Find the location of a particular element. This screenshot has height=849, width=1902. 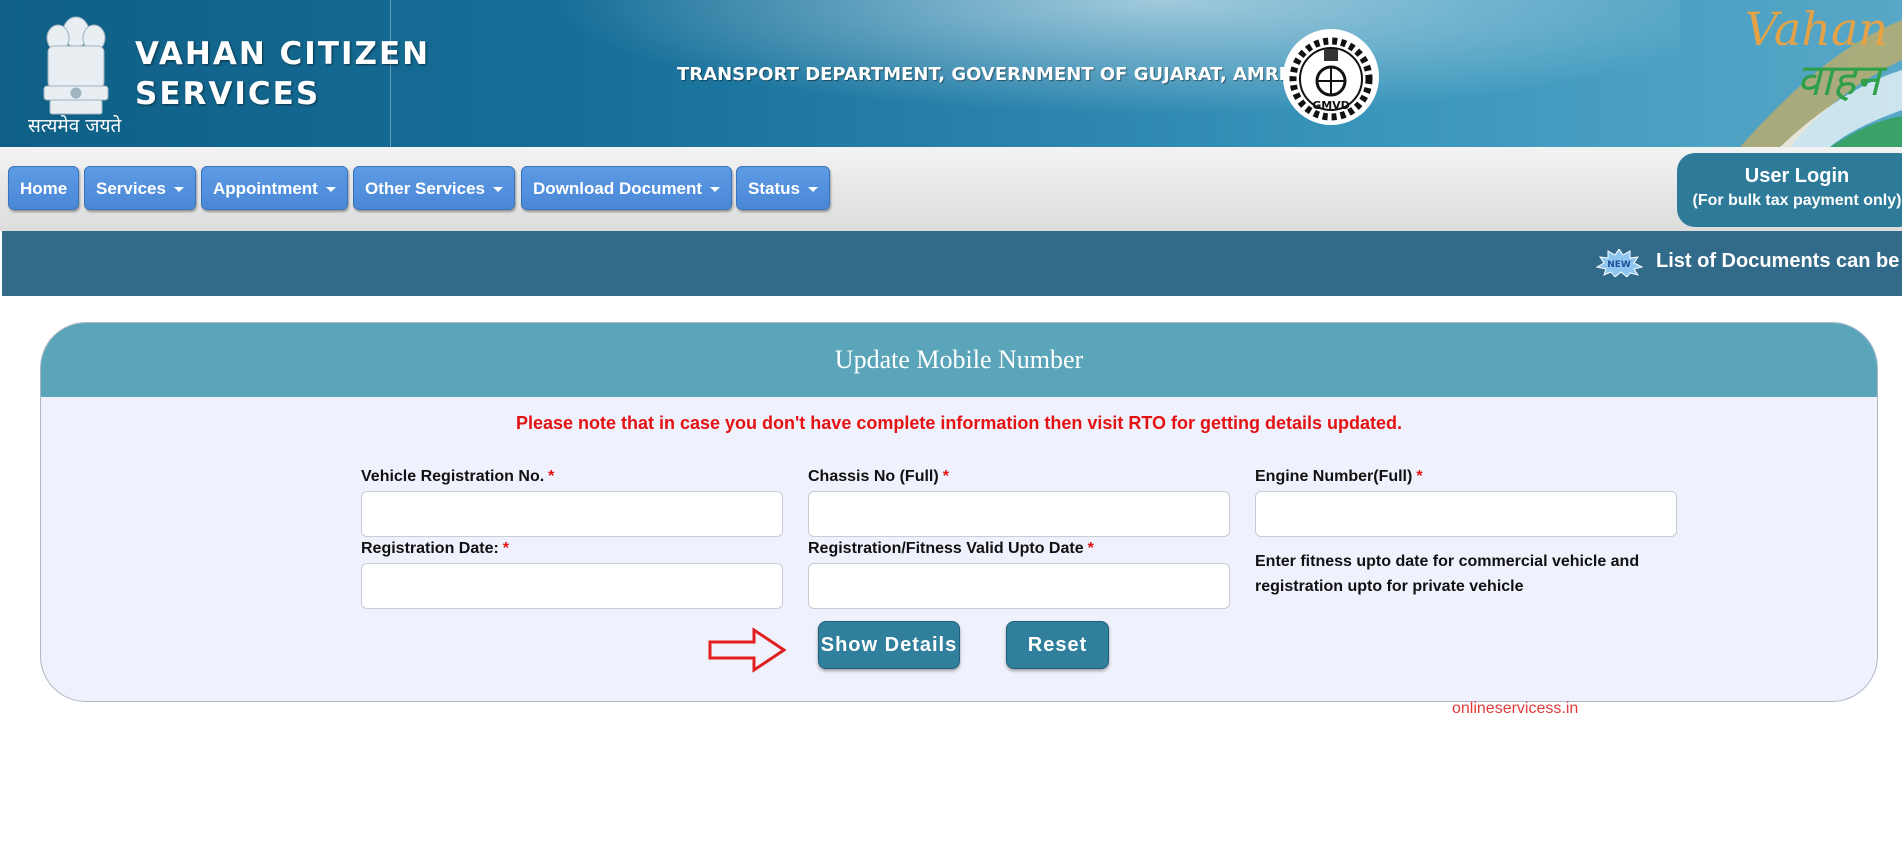

nav-download-document-label: Download Document is located at coordinates (618, 188).